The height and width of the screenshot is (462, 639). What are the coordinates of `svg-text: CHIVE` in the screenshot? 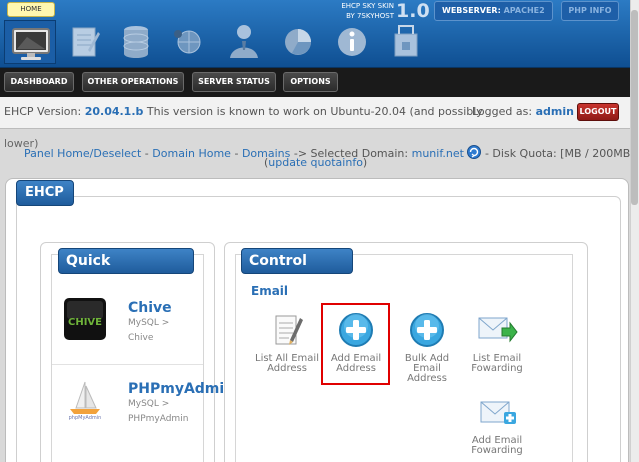 It's located at (85, 322).